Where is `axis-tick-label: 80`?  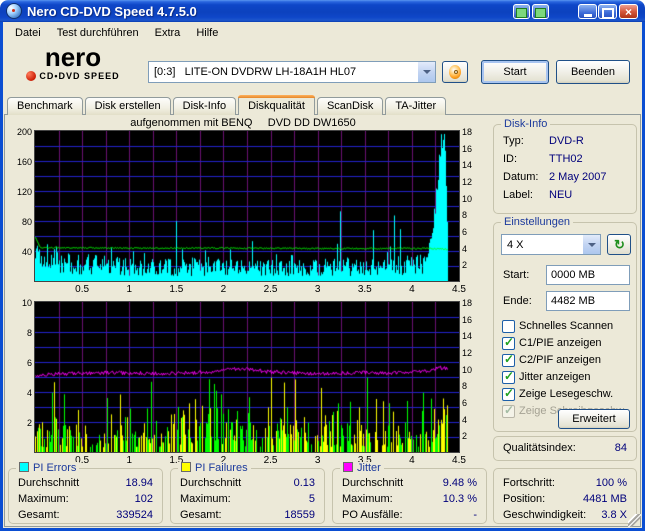 axis-tick-label: 80 is located at coordinates (26, 222).